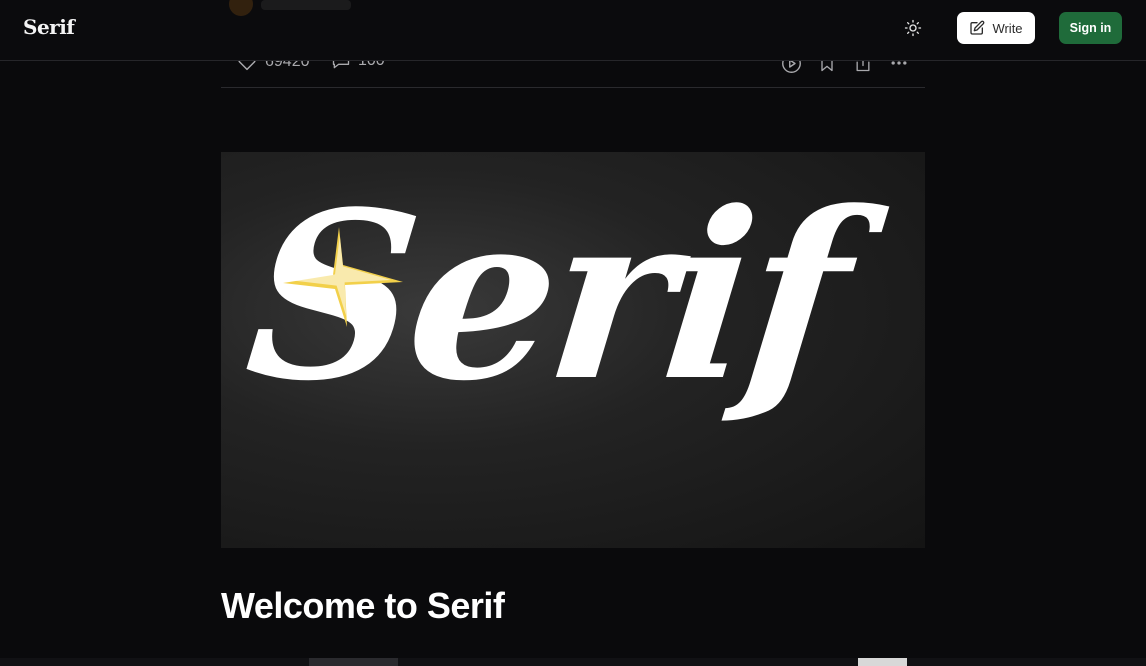 This screenshot has width=1146, height=666. I want to click on theme-toggle-button, so click(913, 28).